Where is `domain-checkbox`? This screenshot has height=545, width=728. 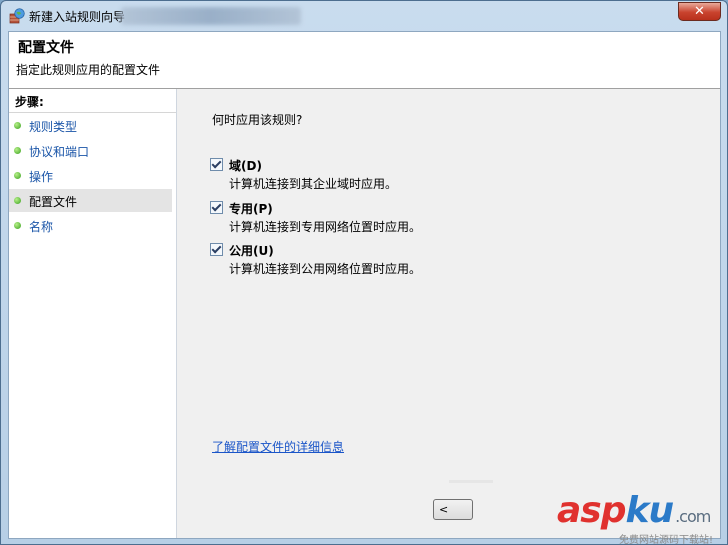
domain-checkbox is located at coordinates (216, 164).